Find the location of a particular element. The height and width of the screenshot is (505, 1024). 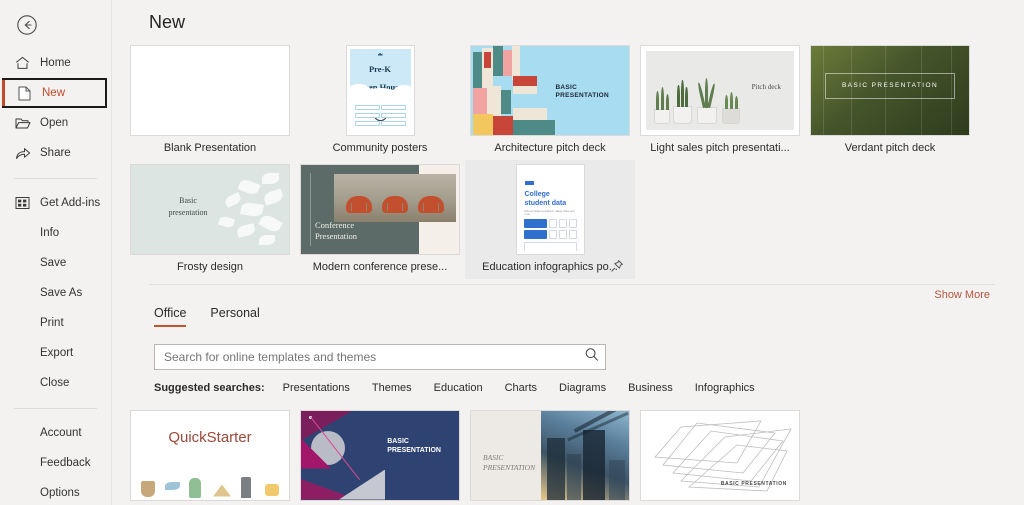

search-box is located at coordinates (380, 357).